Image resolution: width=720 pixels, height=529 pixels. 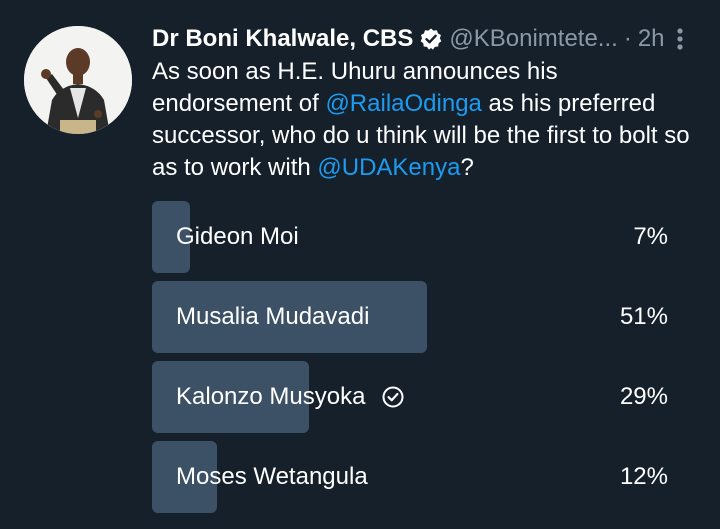 What do you see at coordinates (643, 316) in the screenshot?
I see `poll-option-percent: 51%` at bounding box center [643, 316].